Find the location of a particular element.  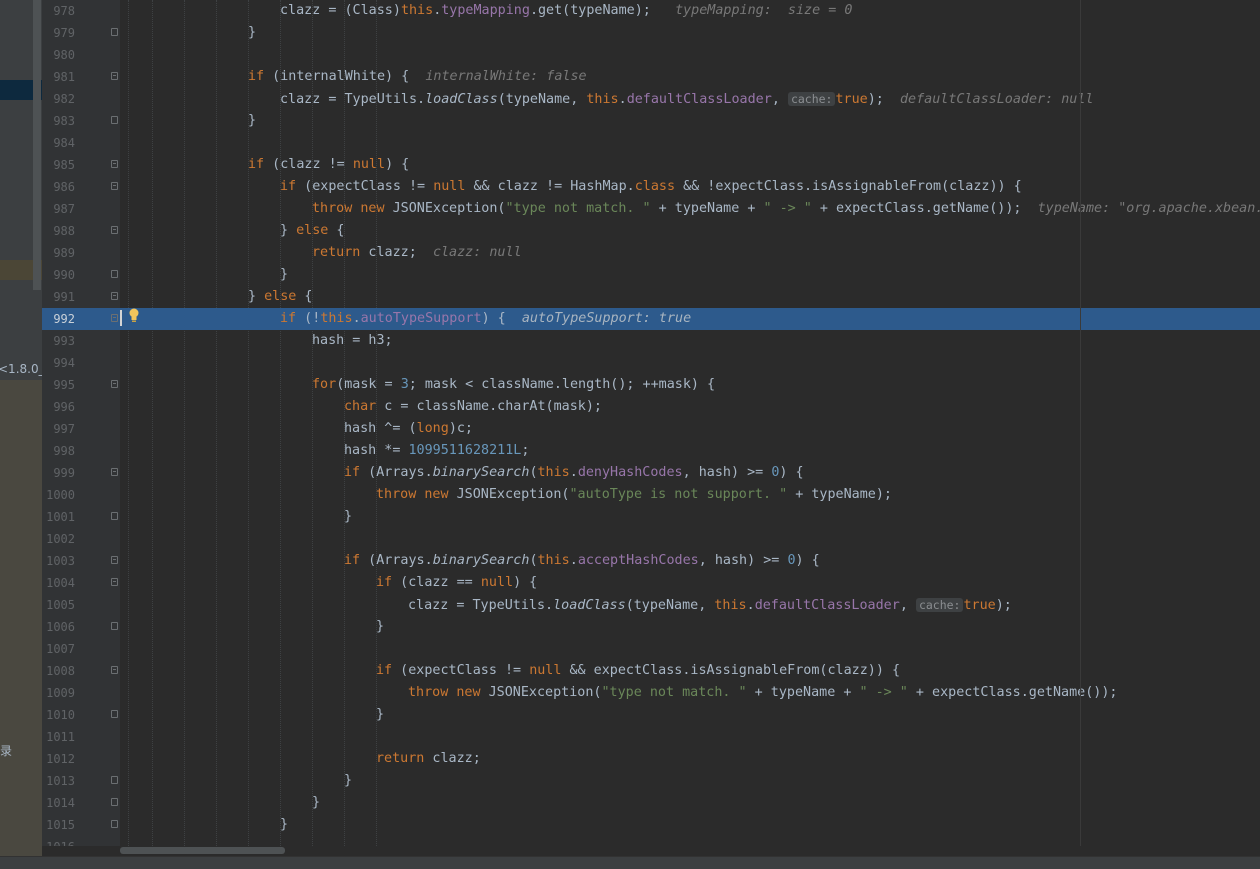

code-line: 1013 } is located at coordinates (651, 781).